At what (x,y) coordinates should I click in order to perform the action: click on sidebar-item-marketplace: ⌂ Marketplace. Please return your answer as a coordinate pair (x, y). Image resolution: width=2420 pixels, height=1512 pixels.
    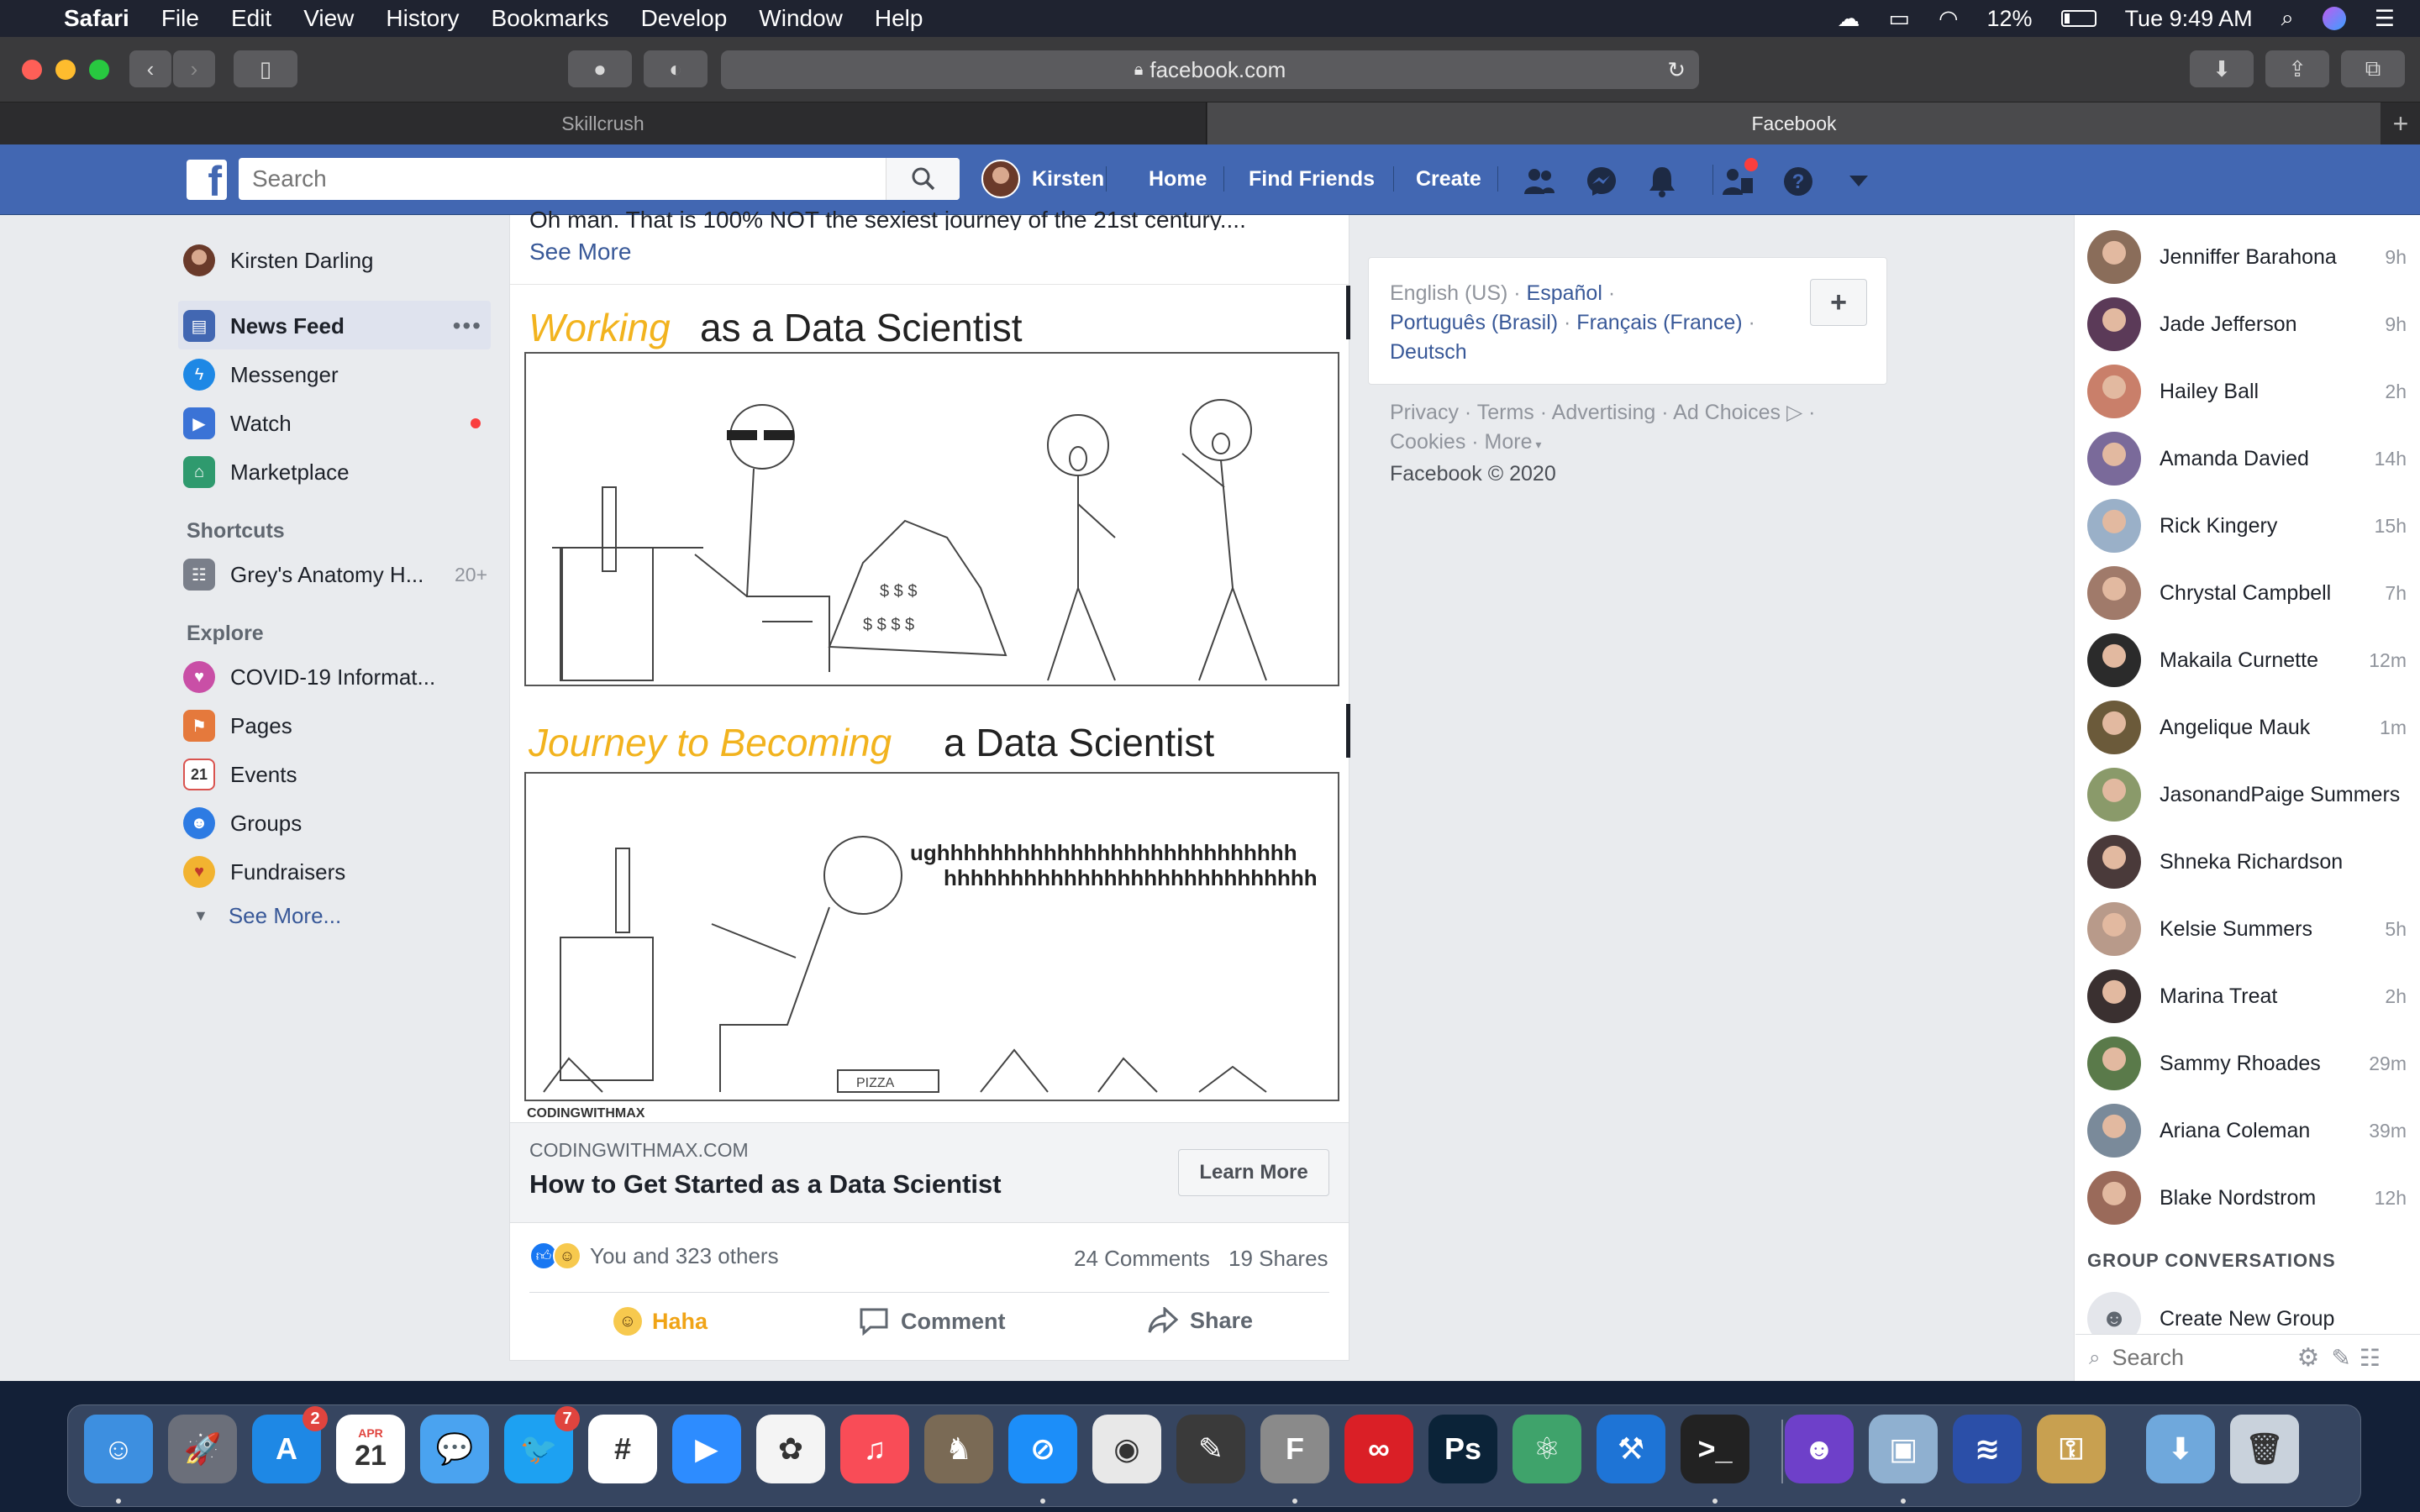
    Looking at the image, I should click on (266, 472).